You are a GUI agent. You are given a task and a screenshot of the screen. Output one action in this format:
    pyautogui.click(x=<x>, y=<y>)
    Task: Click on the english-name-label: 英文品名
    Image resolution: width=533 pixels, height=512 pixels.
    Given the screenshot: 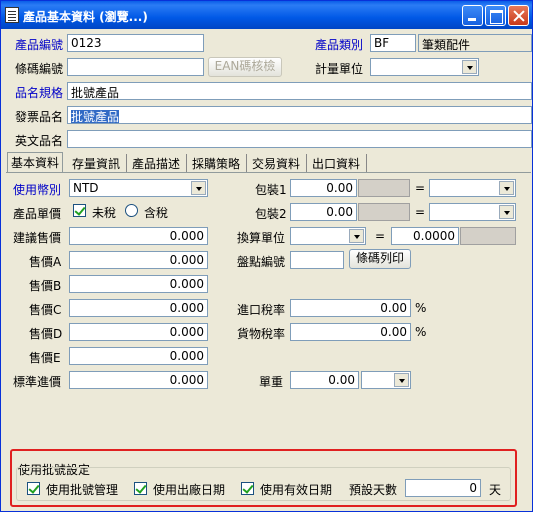 What is the action you would take?
    pyautogui.click(x=39, y=141)
    